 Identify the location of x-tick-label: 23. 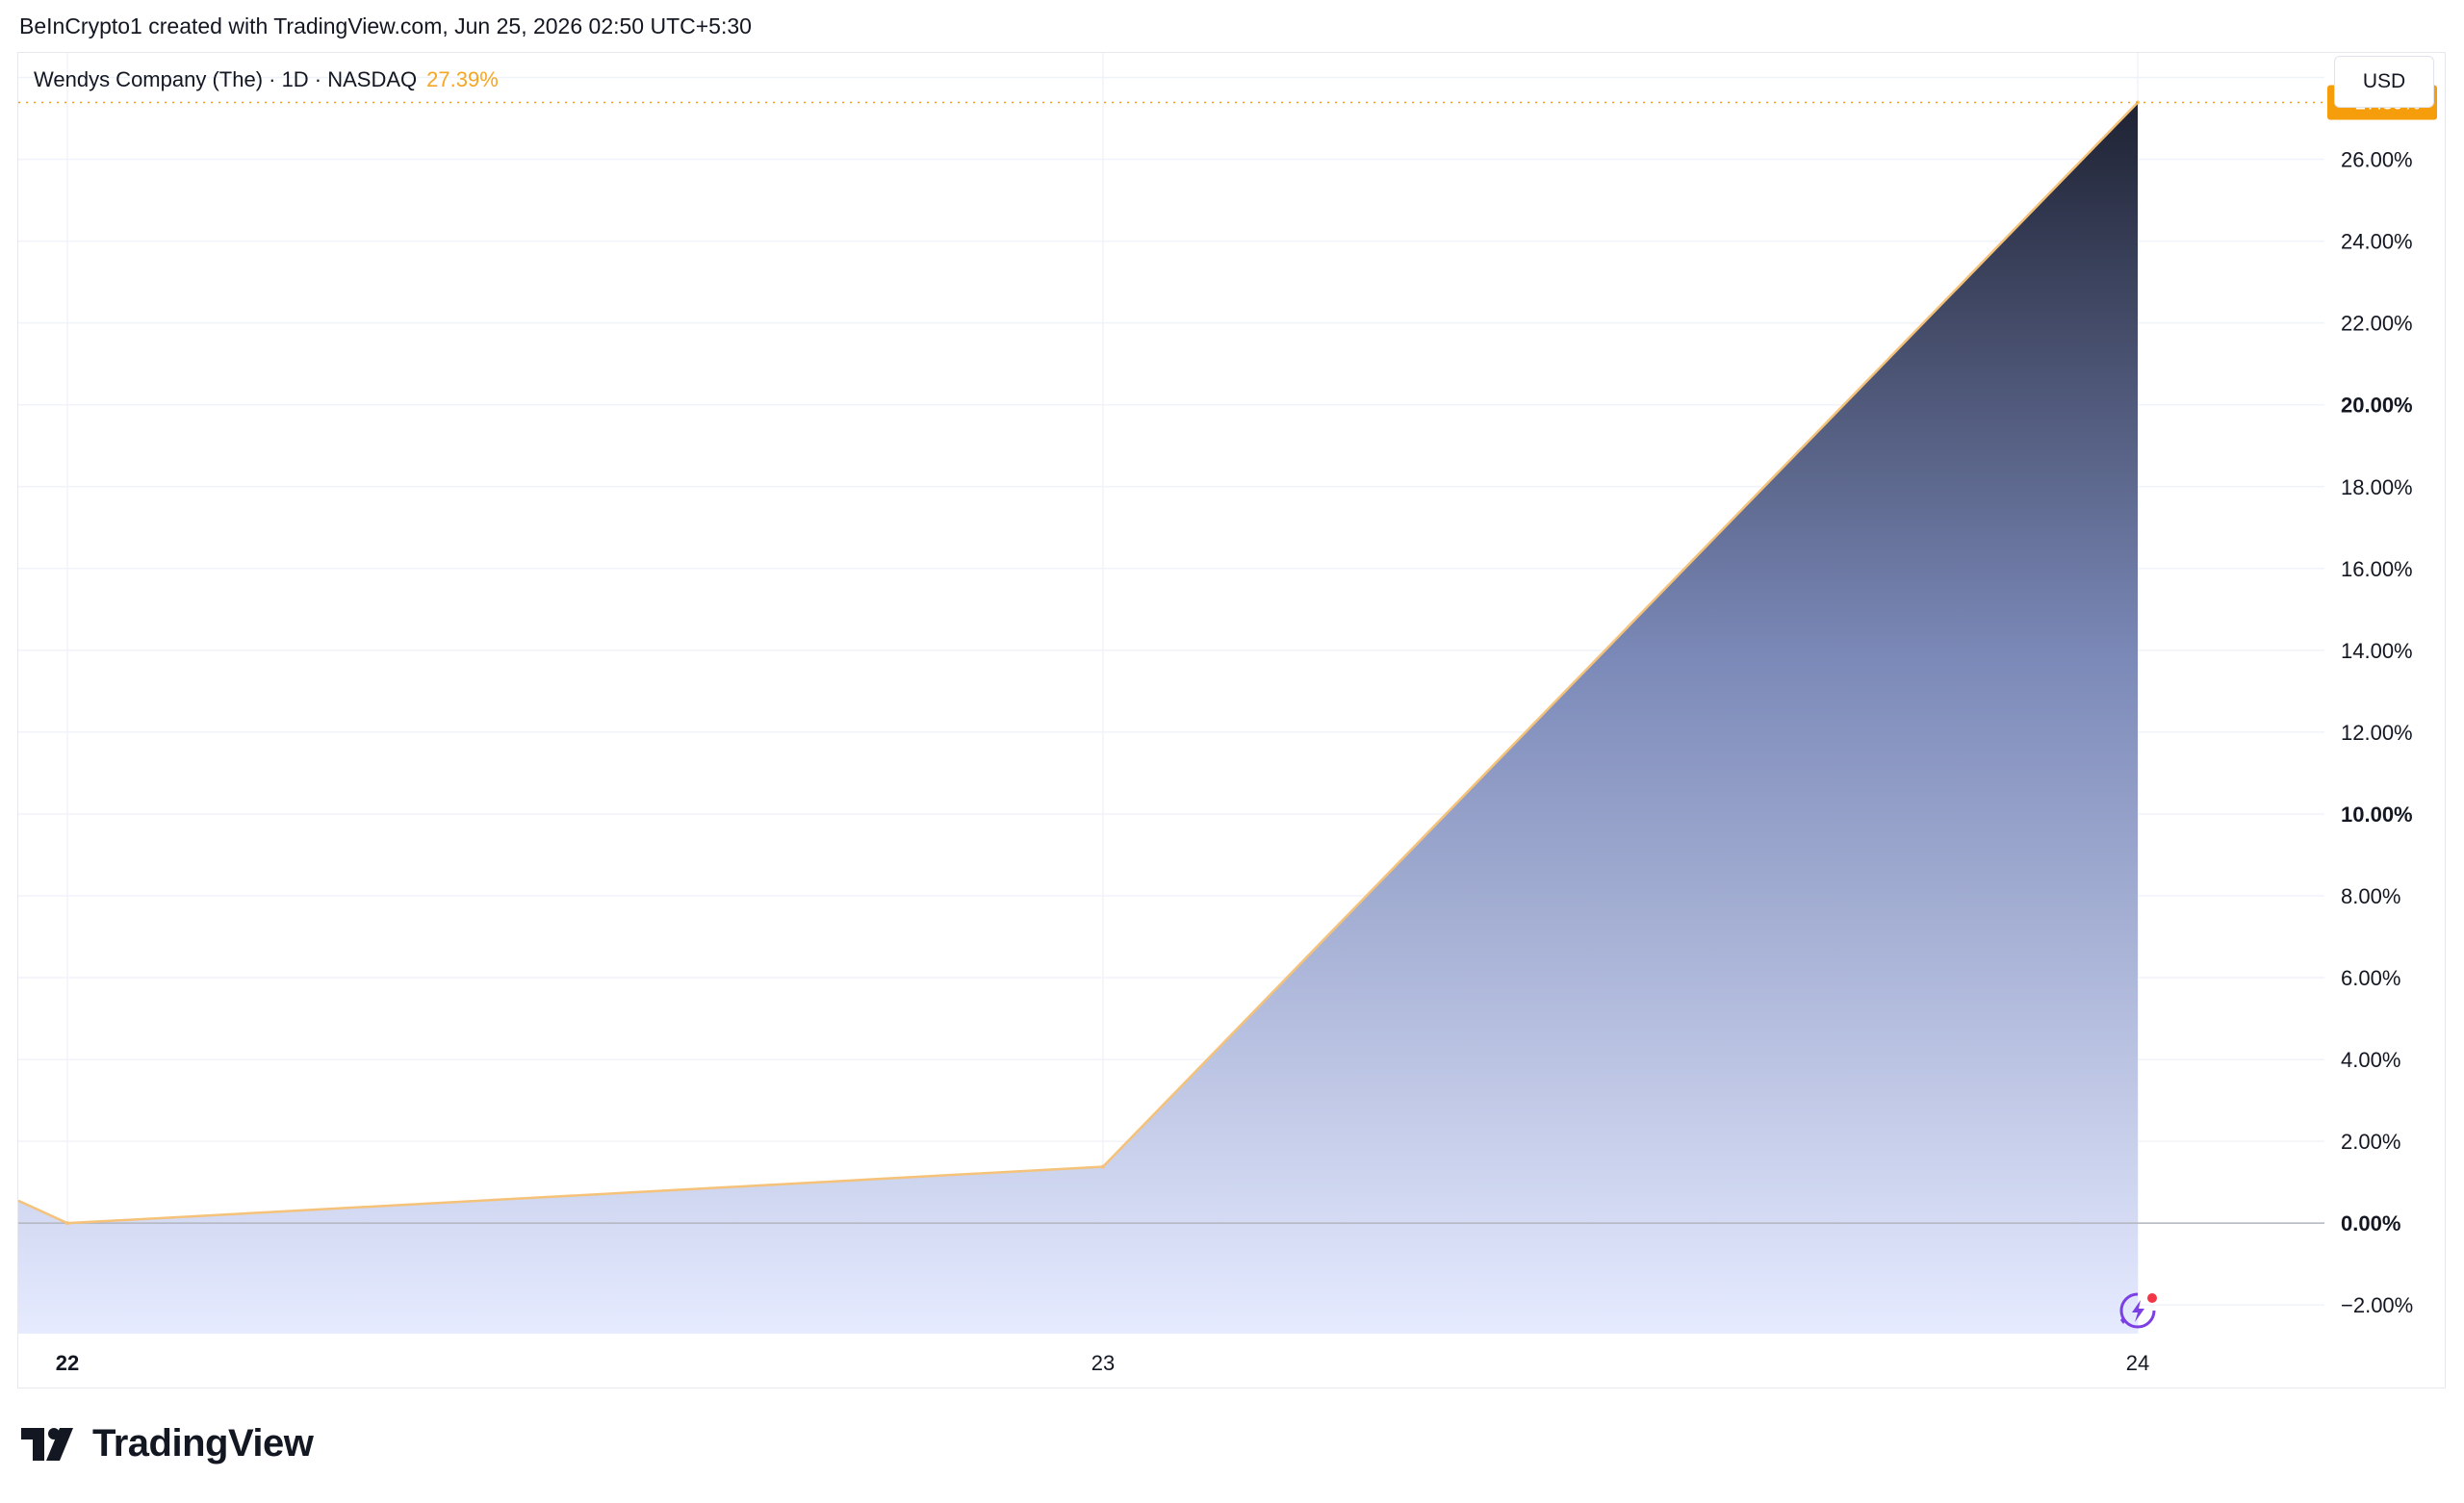
(1103, 1363).